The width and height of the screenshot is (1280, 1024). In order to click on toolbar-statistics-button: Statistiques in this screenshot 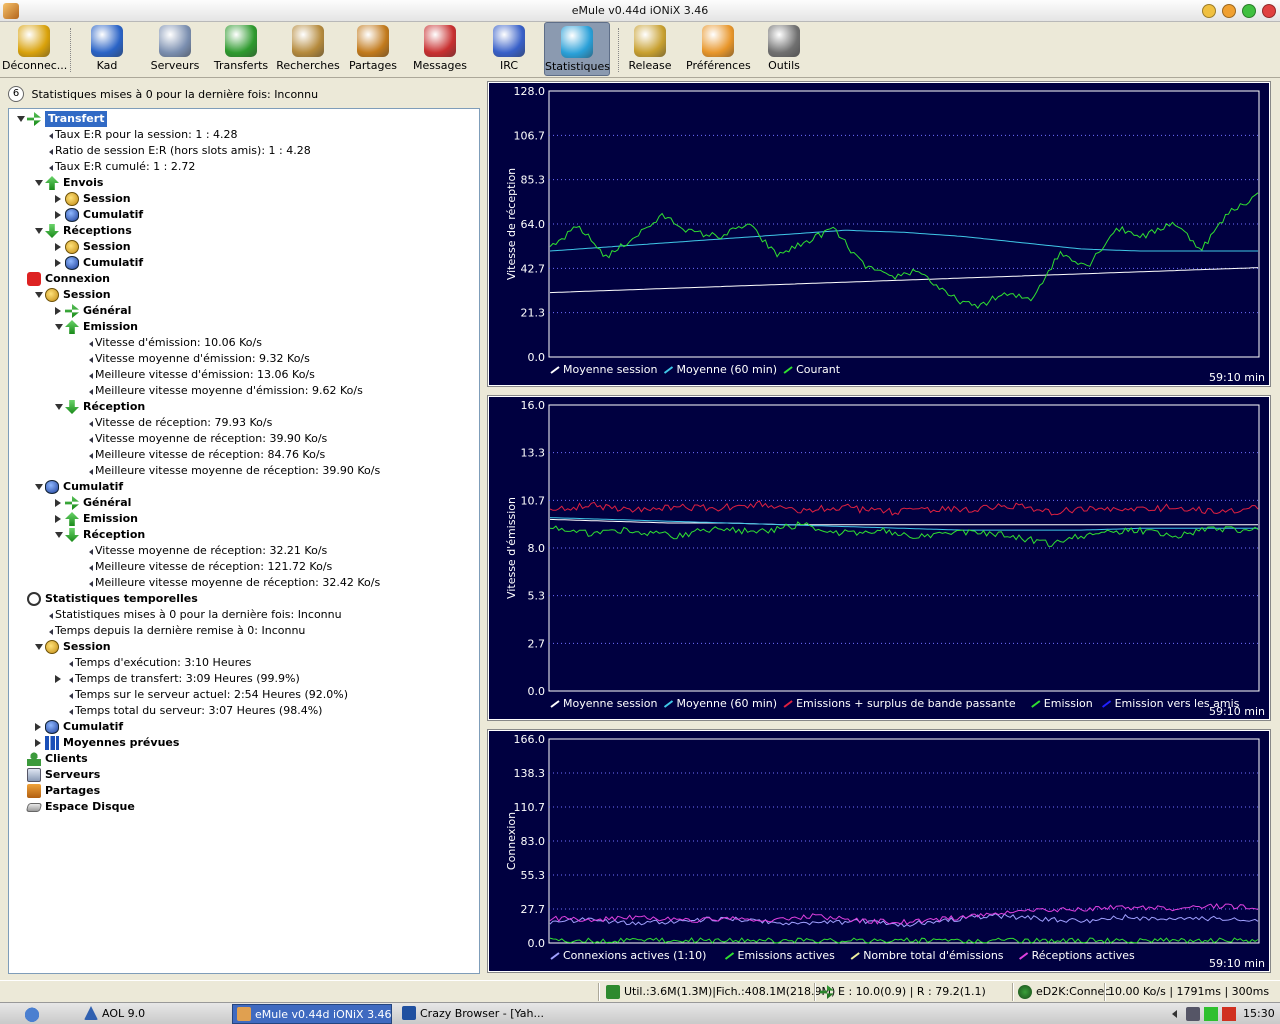, I will do `click(577, 49)`.